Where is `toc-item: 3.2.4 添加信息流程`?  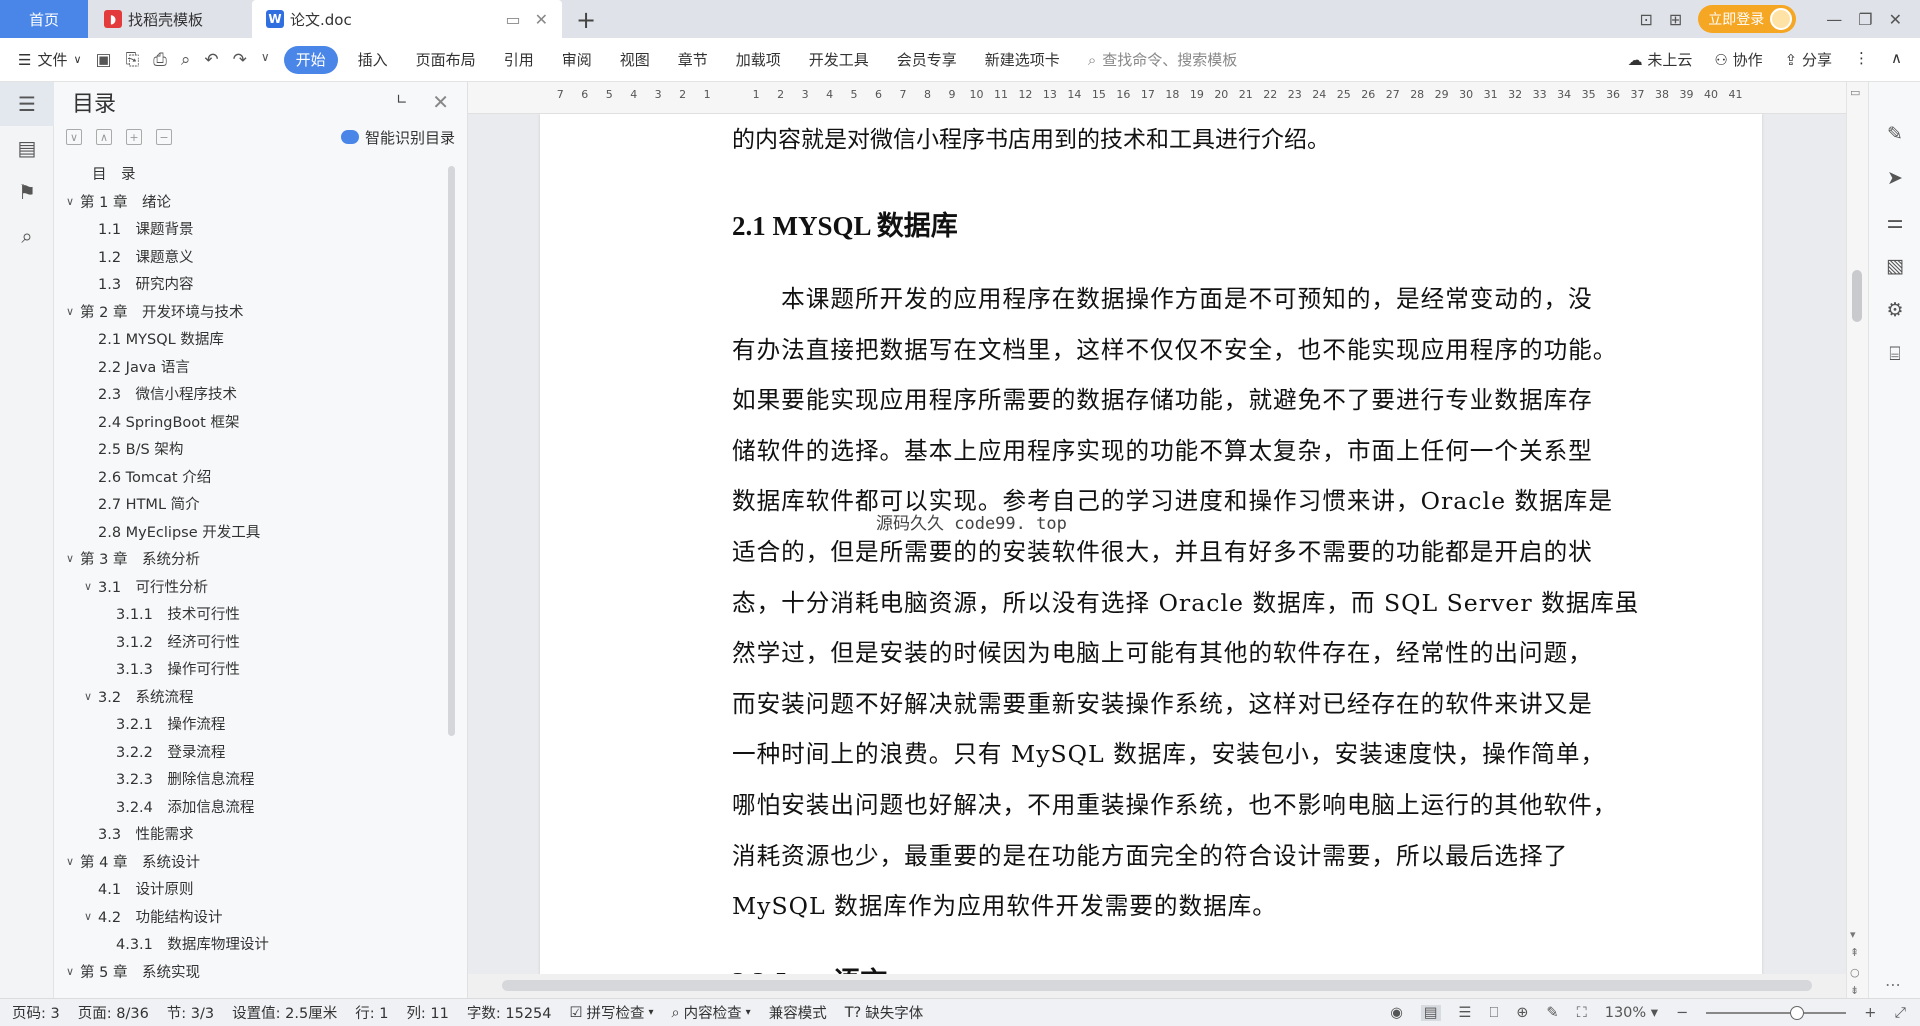
toc-item: 3.2.4 添加信息流程 is located at coordinates (254, 807).